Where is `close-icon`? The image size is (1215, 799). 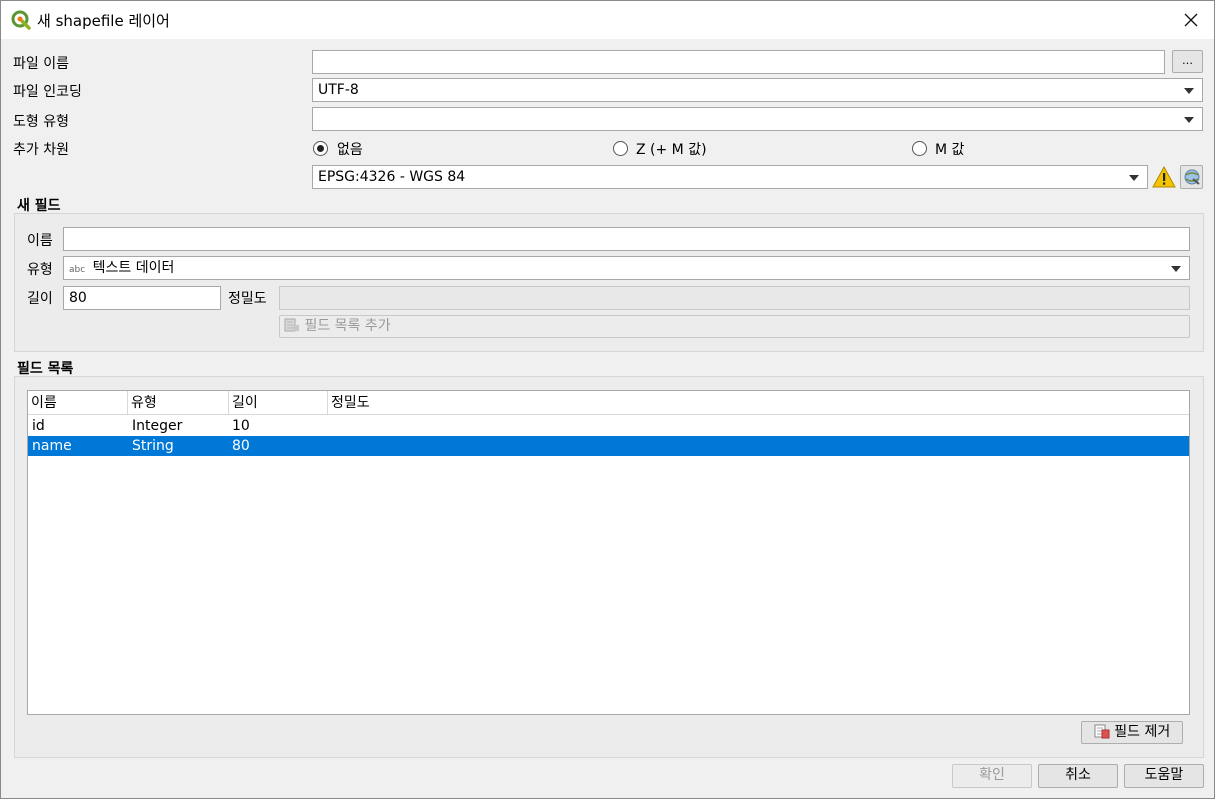 close-icon is located at coordinates (1191, 20).